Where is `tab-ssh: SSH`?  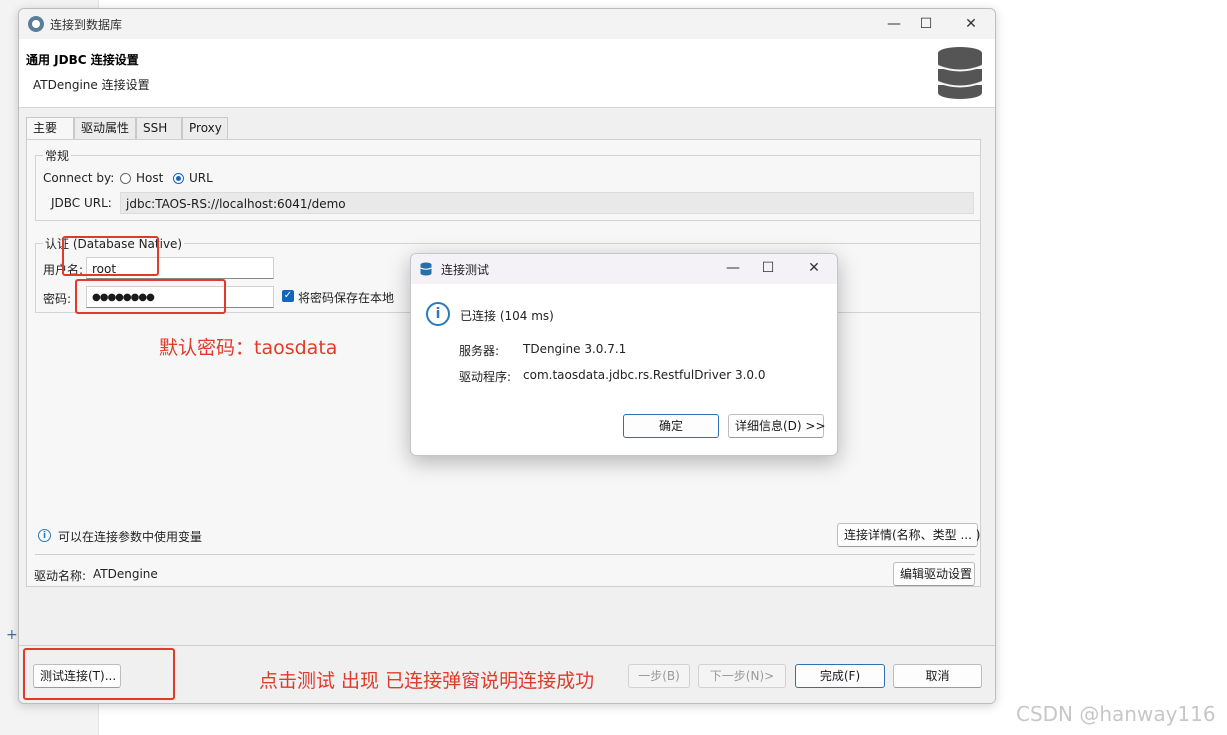 tab-ssh: SSH is located at coordinates (159, 128).